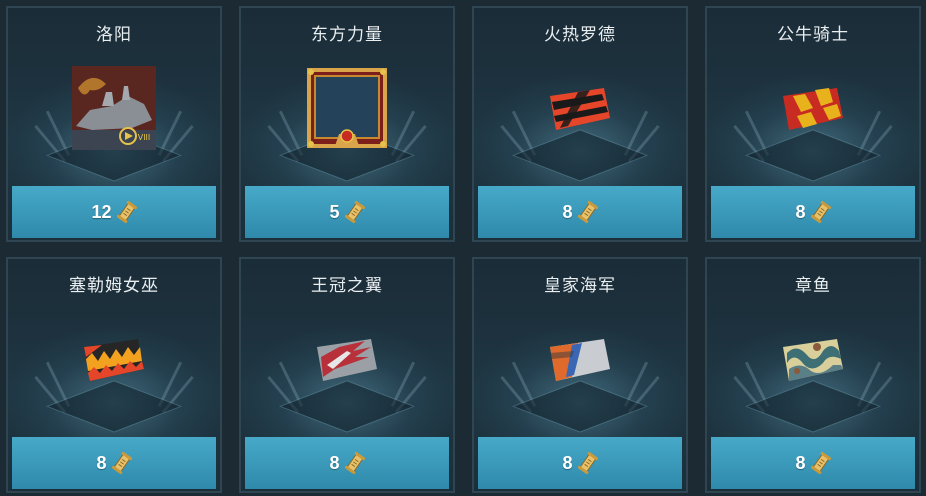 The image size is (926, 496). Describe the element at coordinates (334, 211) in the screenshot. I see `price-count: 5` at that location.